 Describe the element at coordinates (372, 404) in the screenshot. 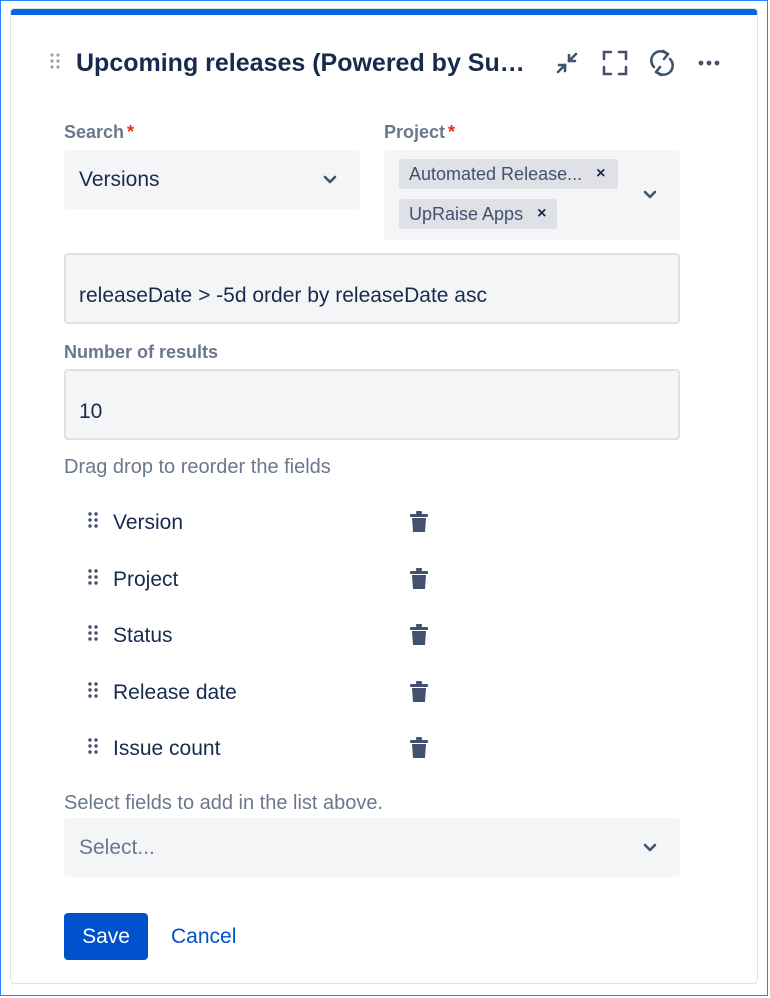

I see `results-input: 10` at that location.